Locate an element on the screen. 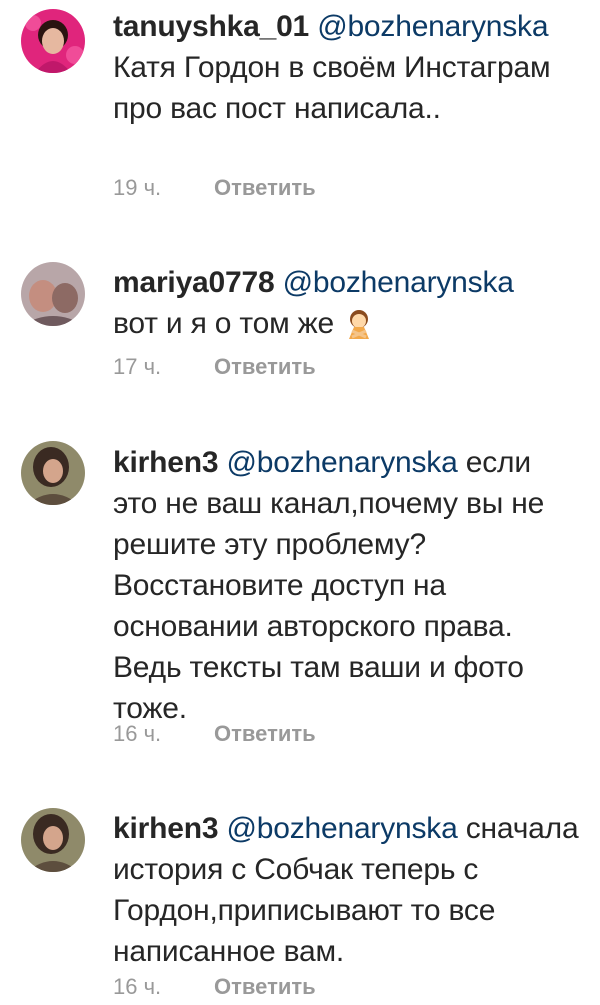 The height and width of the screenshot is (1005, 600). comment-meta: 17 ч. Ответить is located at coordinates (214, 367).